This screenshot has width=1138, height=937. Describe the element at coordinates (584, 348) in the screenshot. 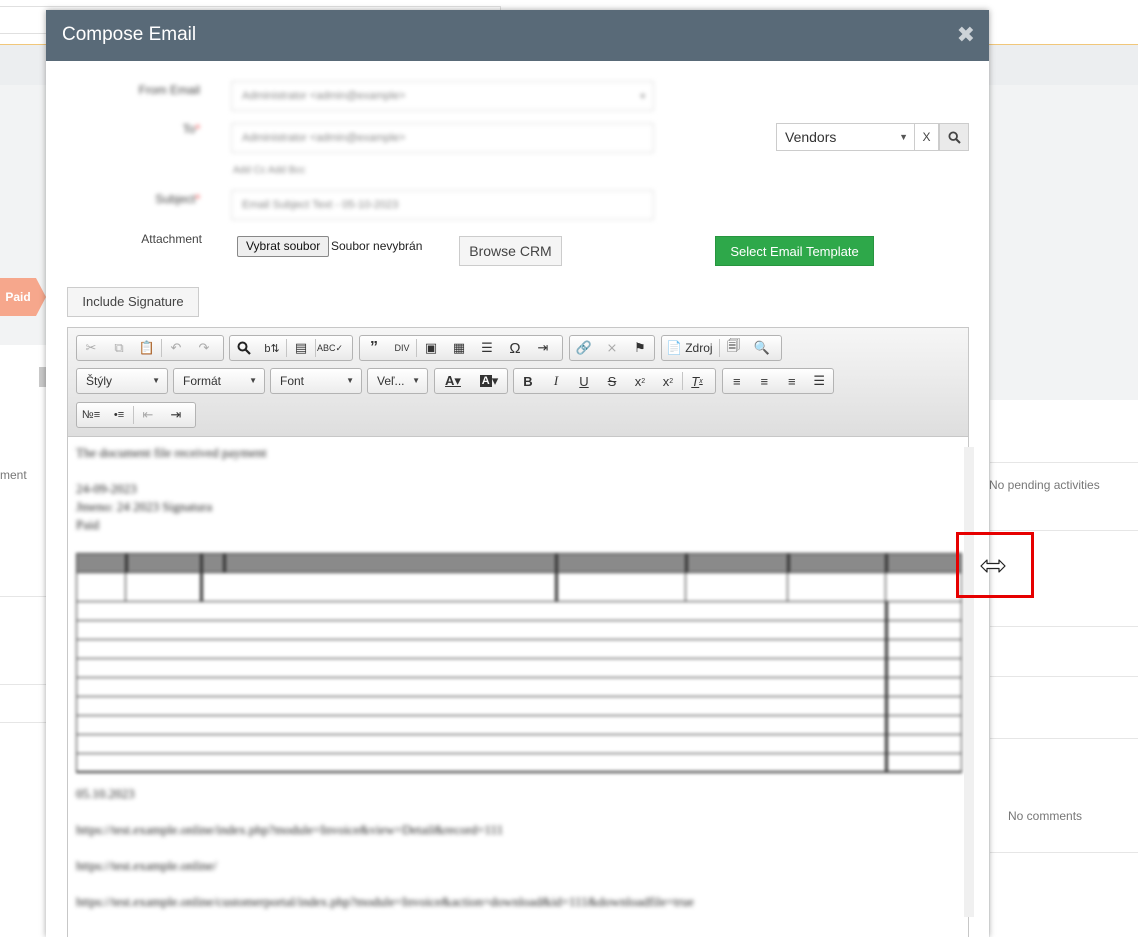

I see `link-icon: 🔗` at that location.